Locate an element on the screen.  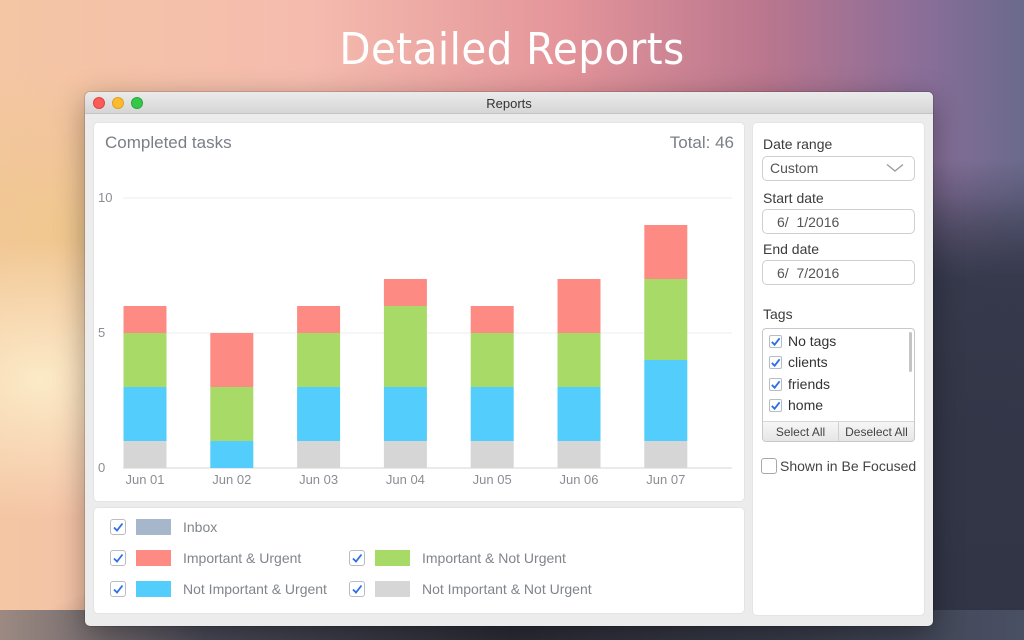
hero-title: Detailed Reports is located at coordinates (512, 49).